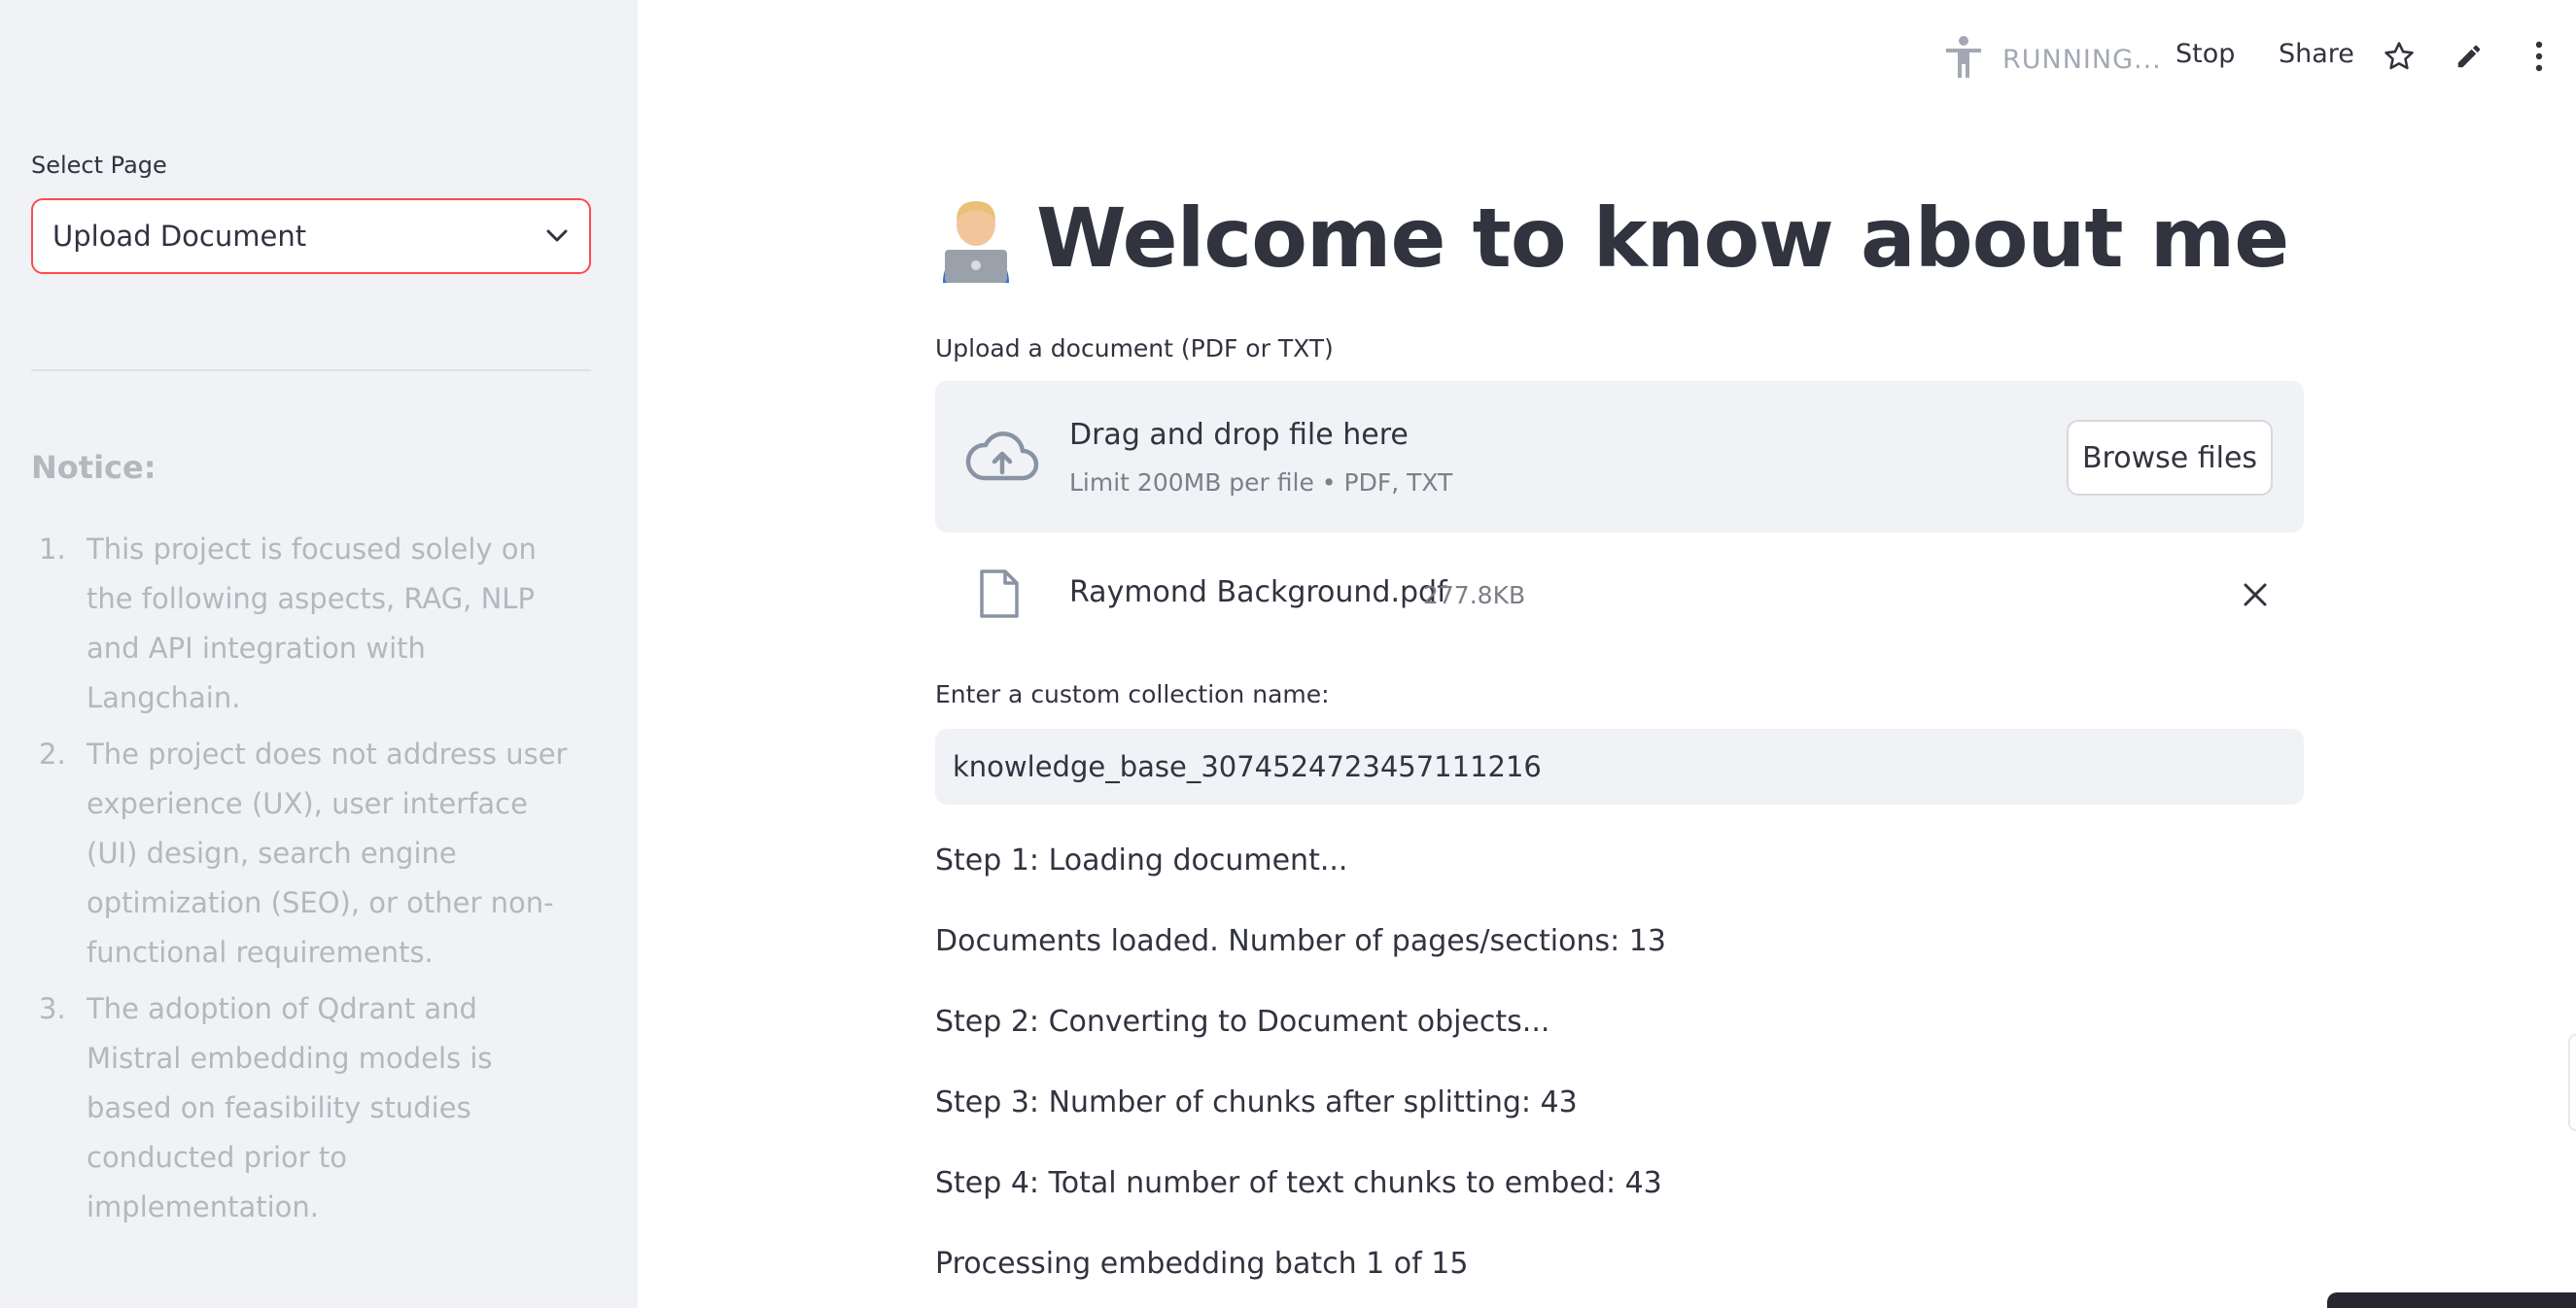 The image size is (2576, 1308). What do you see at coordinates (2205, 54) in the screenshot?
I see `stop-button: Stop` at bounding box center [2205, 54].